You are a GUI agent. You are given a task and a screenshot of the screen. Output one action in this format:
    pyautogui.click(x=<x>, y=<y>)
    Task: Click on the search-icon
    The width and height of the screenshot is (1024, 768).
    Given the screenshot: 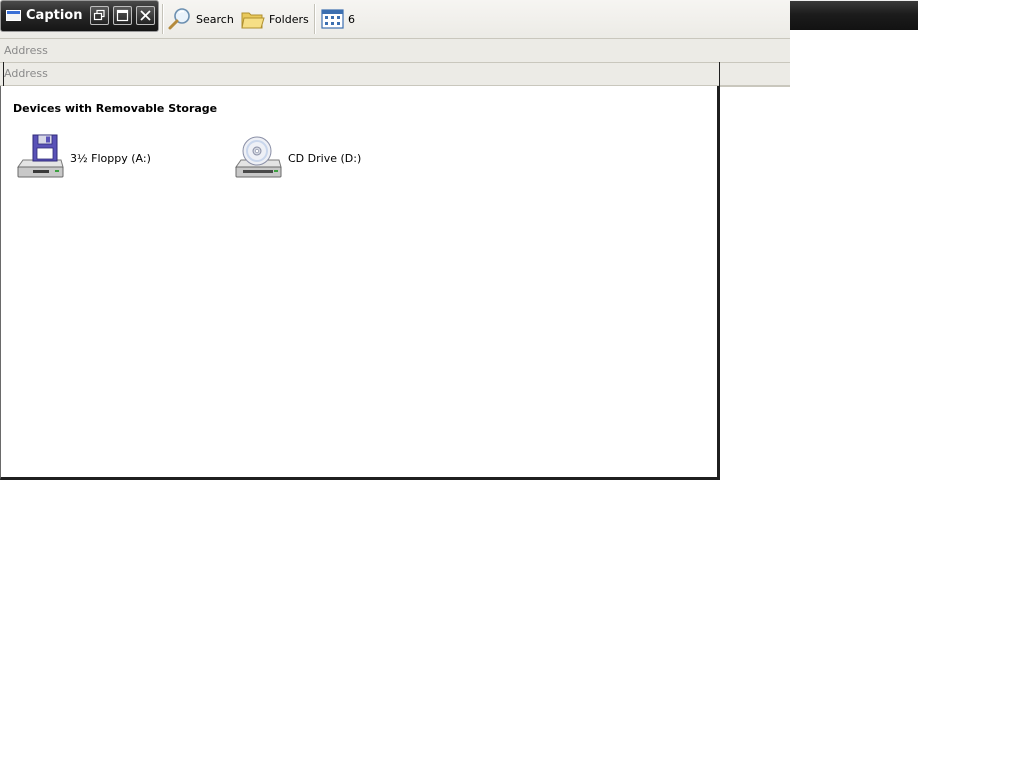 What is the action you would take?
    pyautogui.click(x=179, y=19)
    